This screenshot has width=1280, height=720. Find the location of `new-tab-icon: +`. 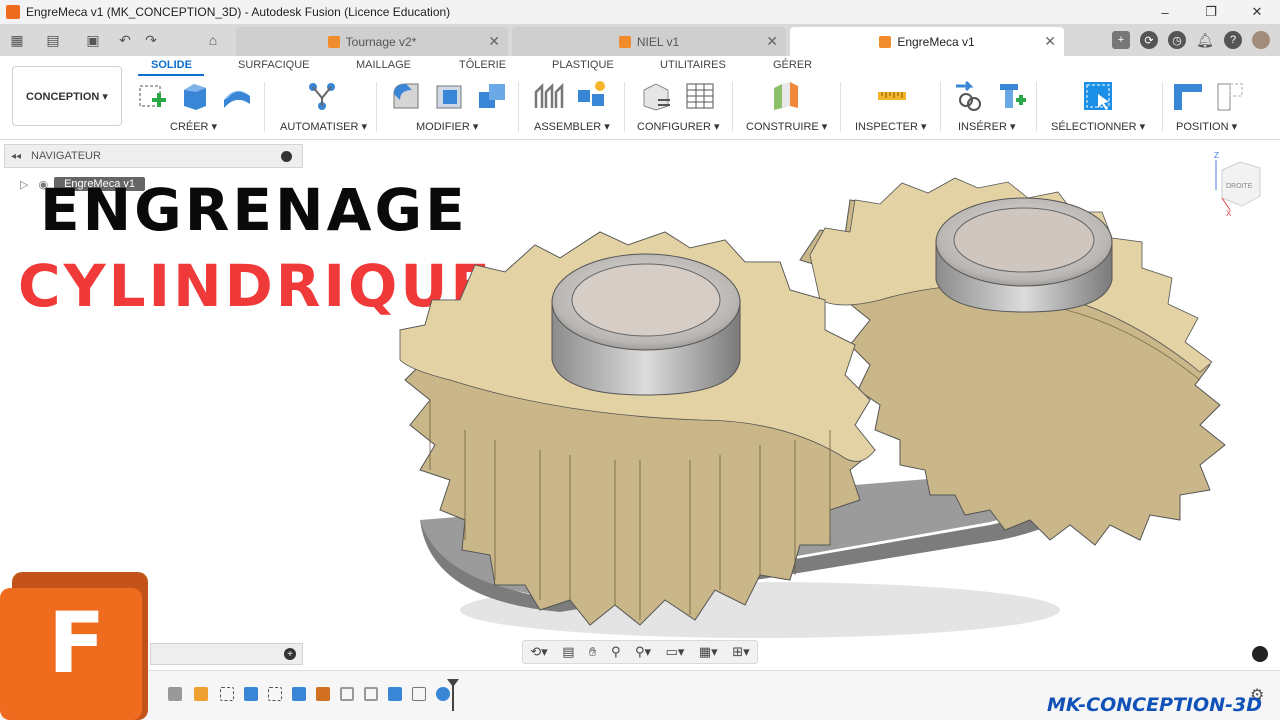

new-tab-icon: + is located at coordinates (1121, 40).